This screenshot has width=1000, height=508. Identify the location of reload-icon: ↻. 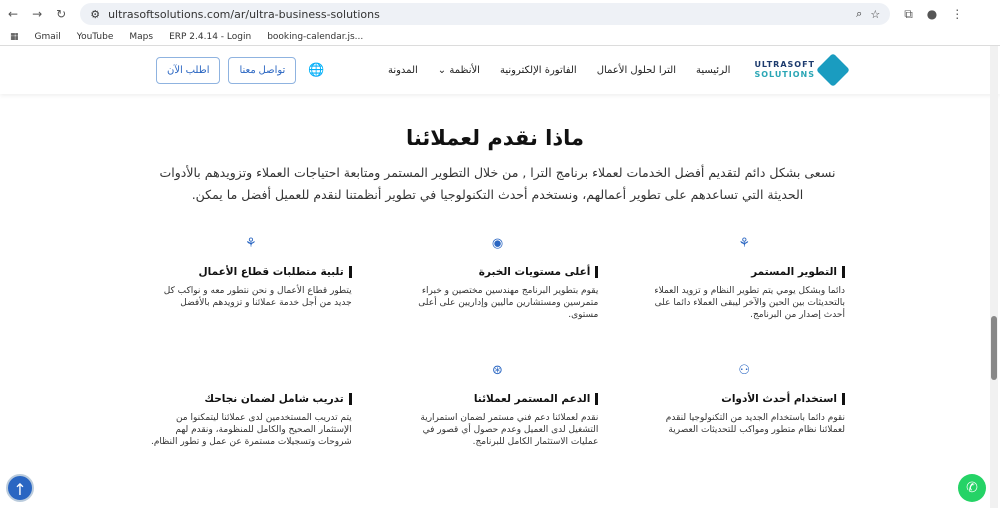
(61, 14).